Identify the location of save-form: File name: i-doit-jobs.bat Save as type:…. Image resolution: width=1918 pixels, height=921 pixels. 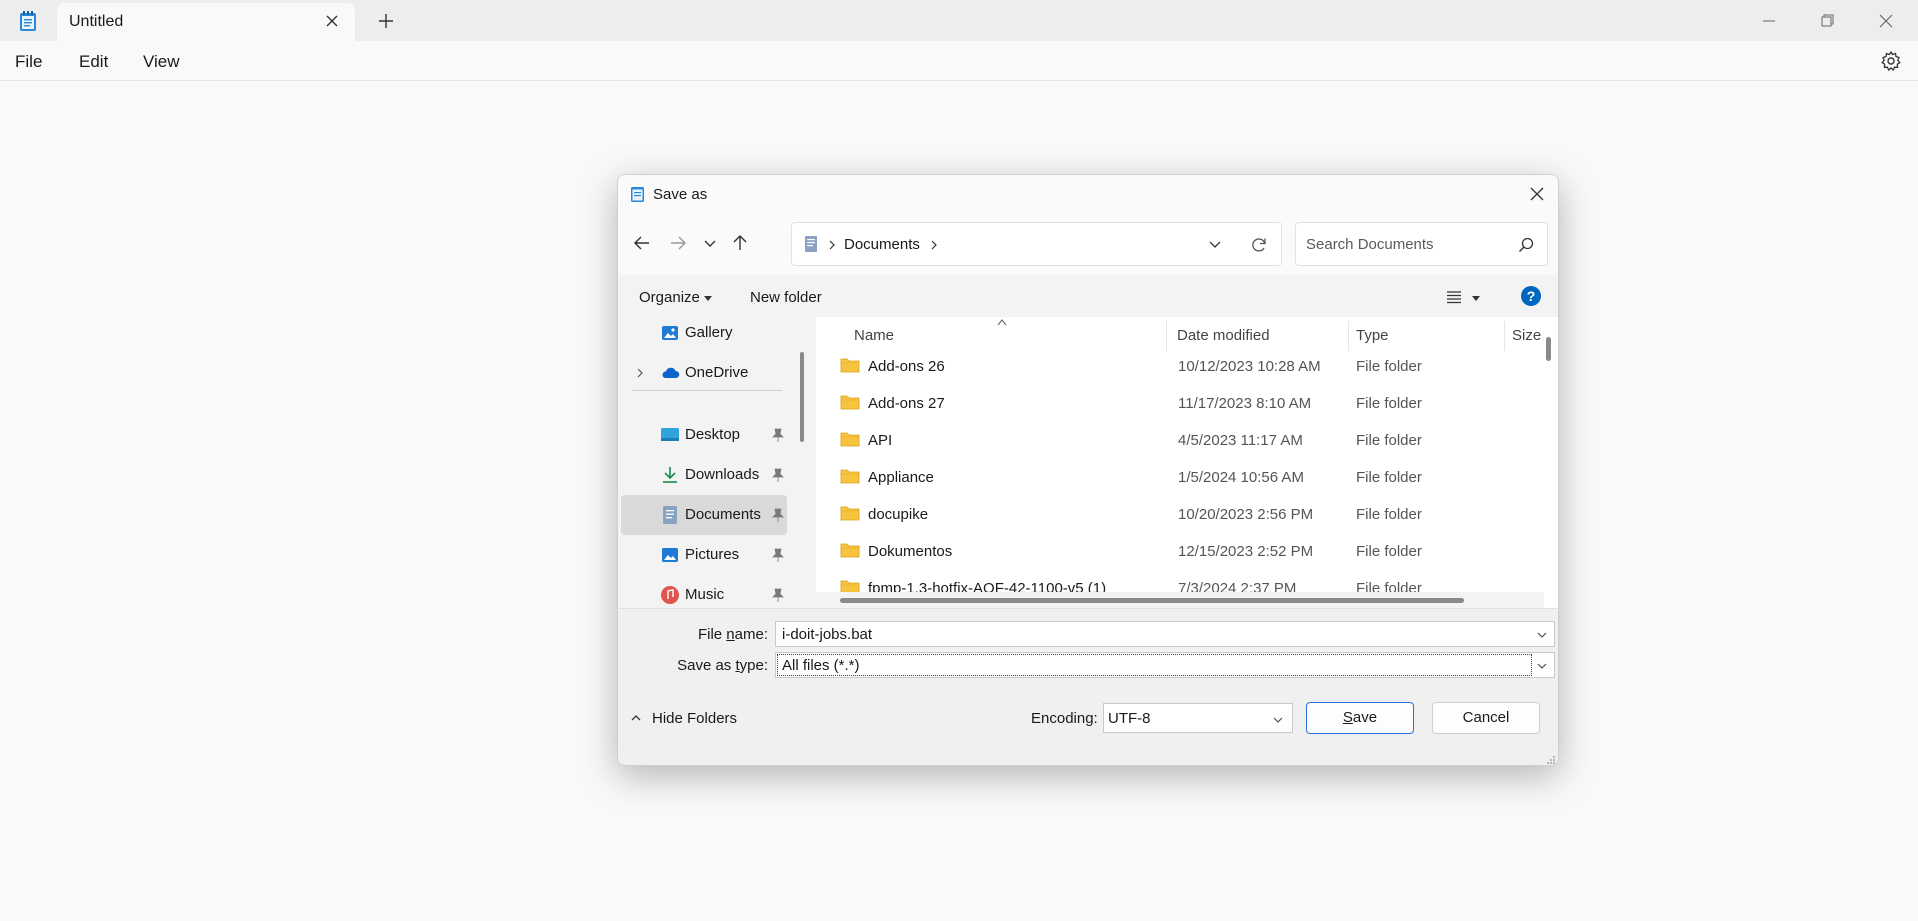
(1088, 686).